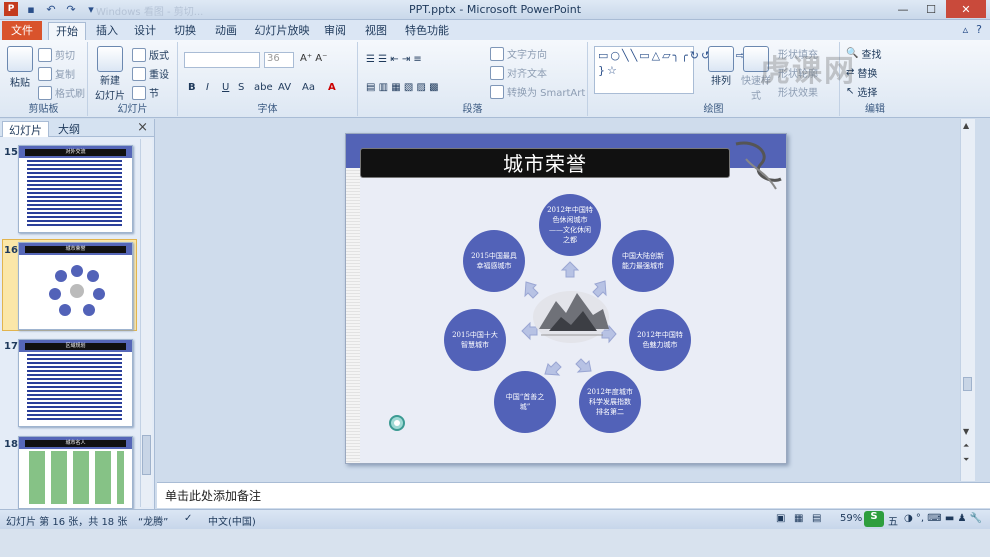 The height and width of the screenshot is (557, 990). I want to click on ime-mode: 五, so click(893, 520).